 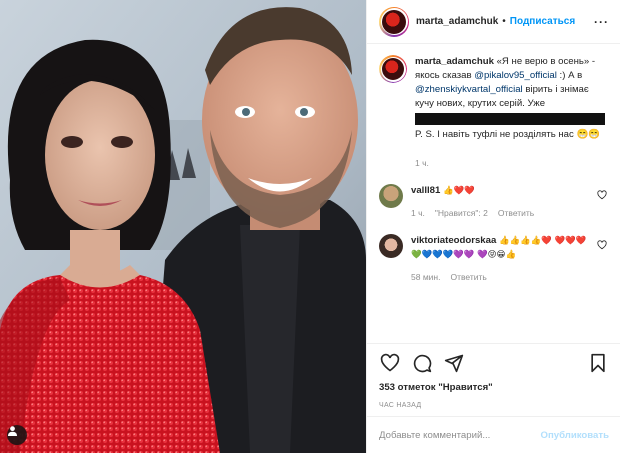 I want to click on publish-button: Опубликовать, so click(x=574, y=435).